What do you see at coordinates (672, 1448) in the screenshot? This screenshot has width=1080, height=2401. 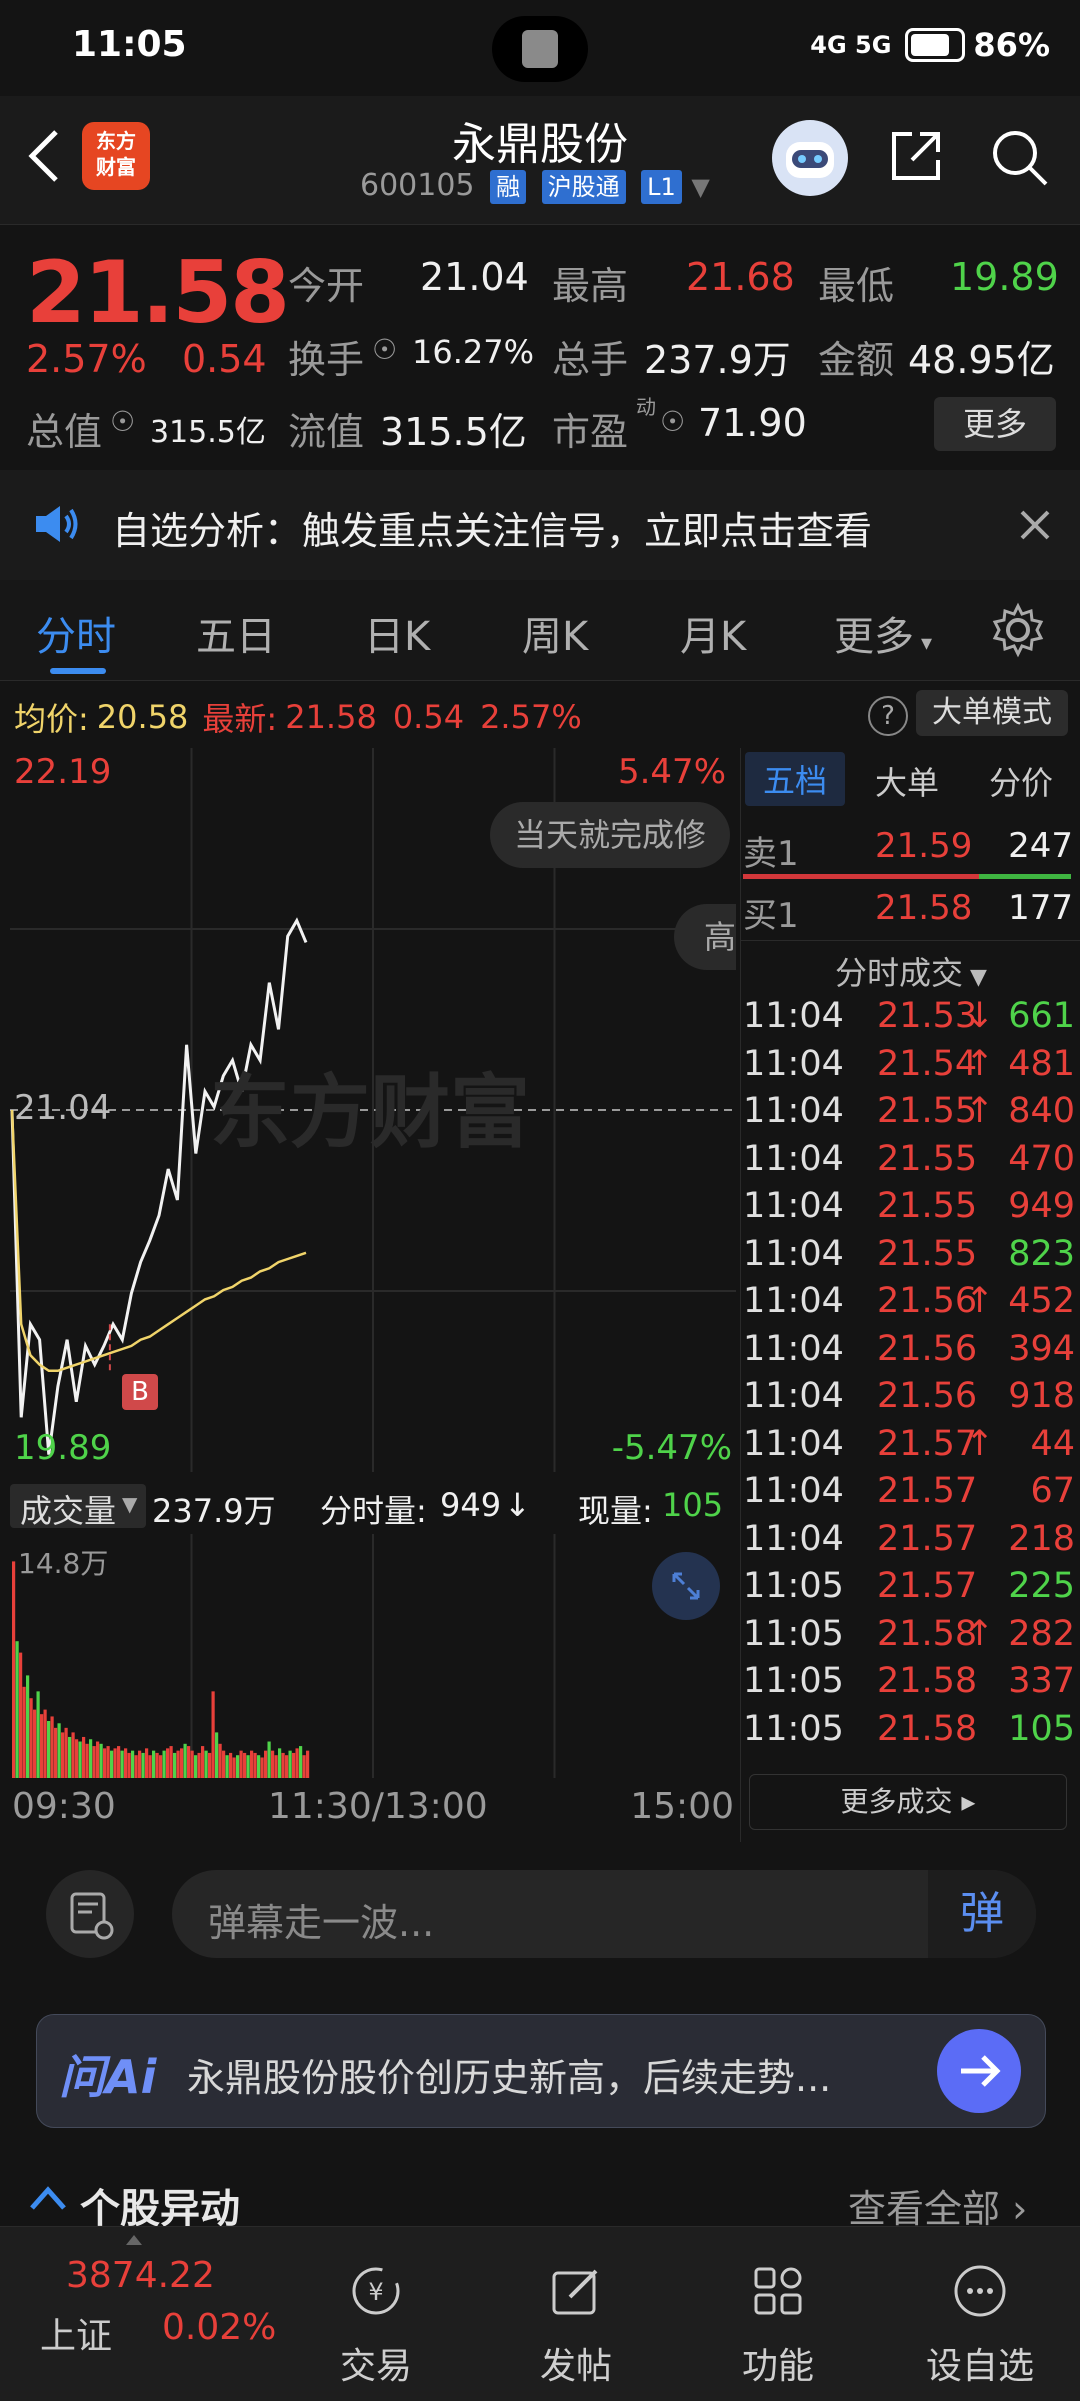 I see `bottom-pct-label: -5.47%` at bounding box center [672, 1448].